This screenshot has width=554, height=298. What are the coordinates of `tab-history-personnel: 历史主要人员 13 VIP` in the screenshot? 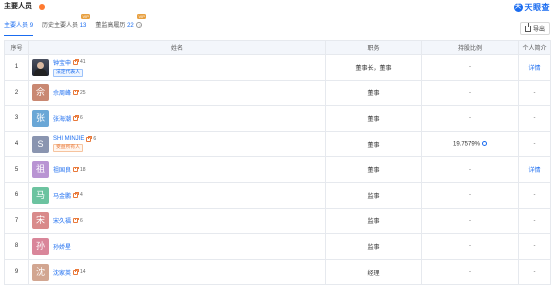 It's located at (66, 24).